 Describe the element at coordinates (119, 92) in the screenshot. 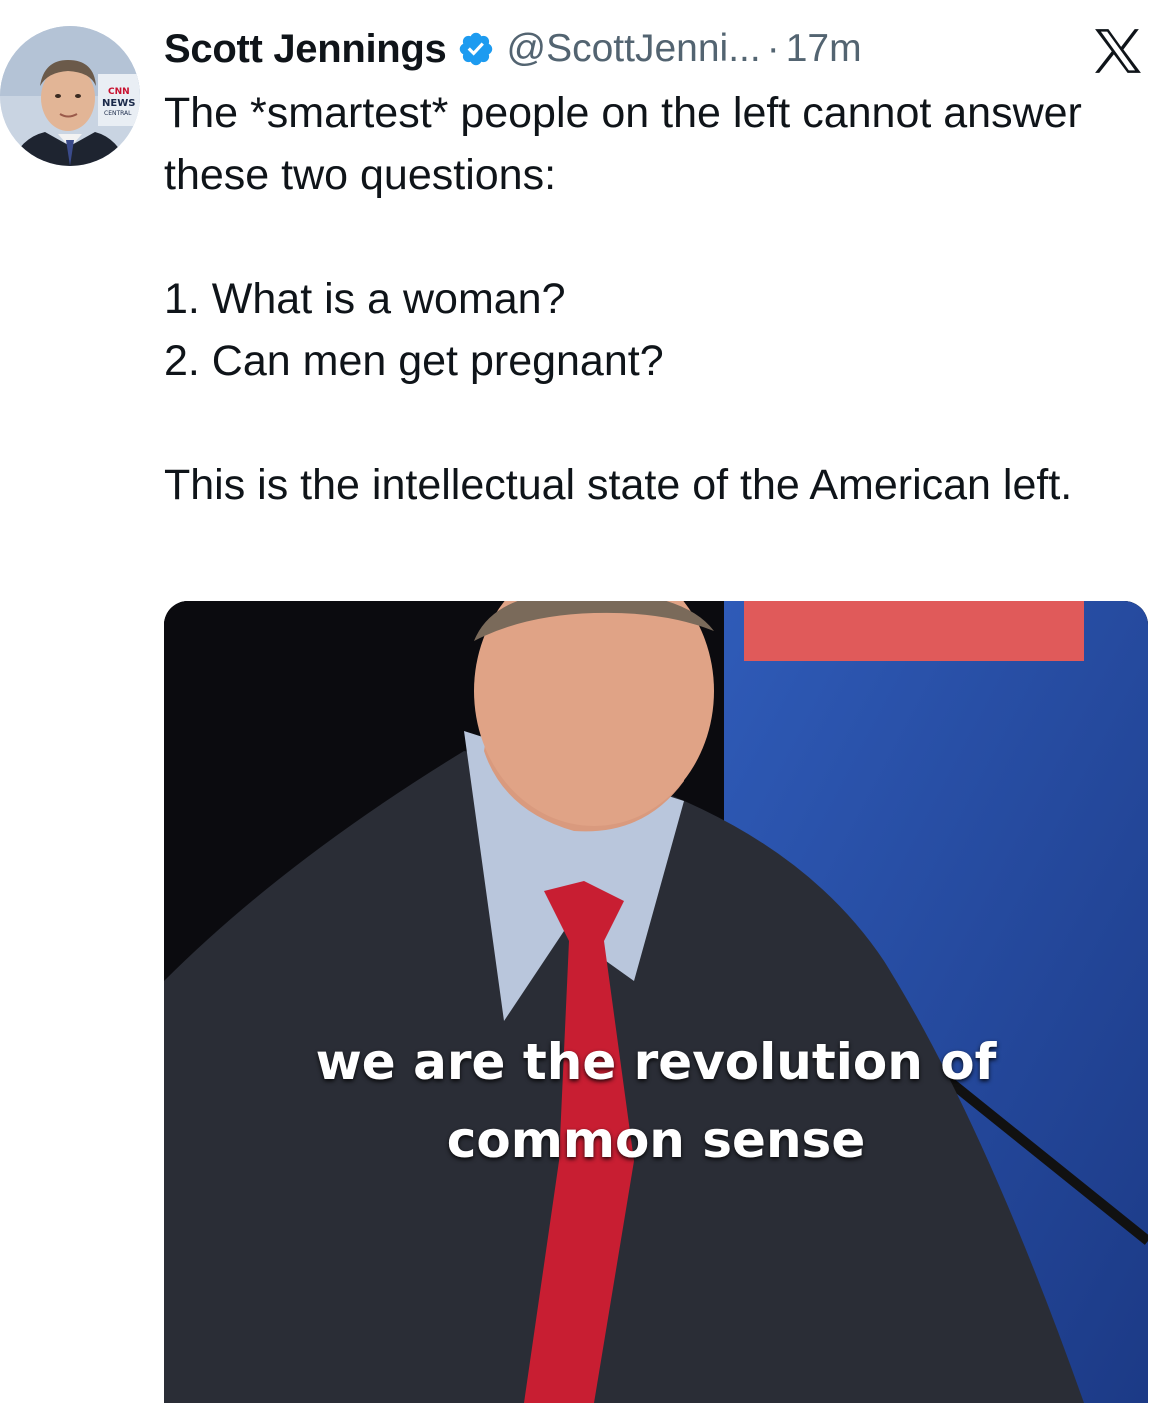

I see `avatar-badge-cnn: CNN` at that location.